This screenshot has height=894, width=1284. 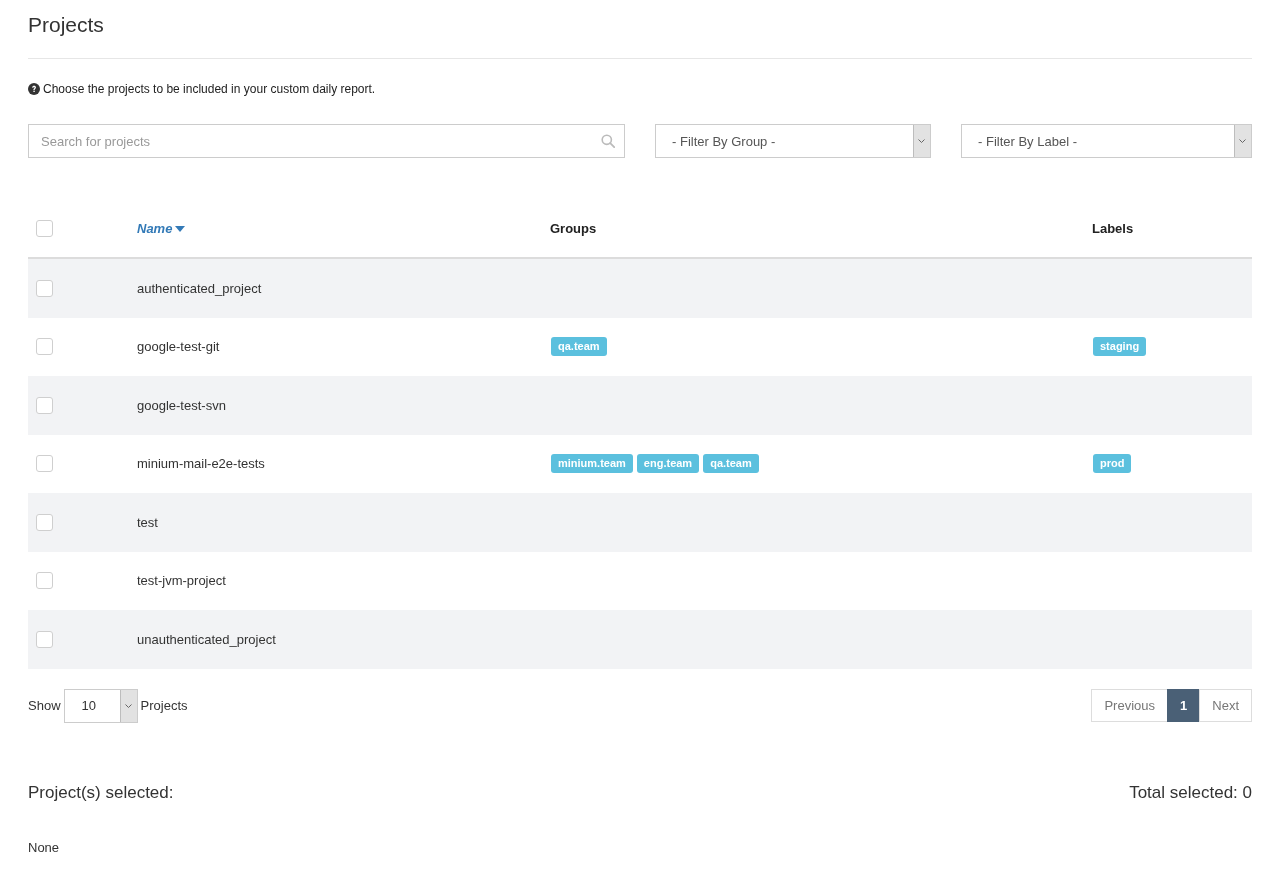 What do you see at coordinates (66, 25) in the screenshot?
I see `page-title: Projects` at bounding box center [66, 25].